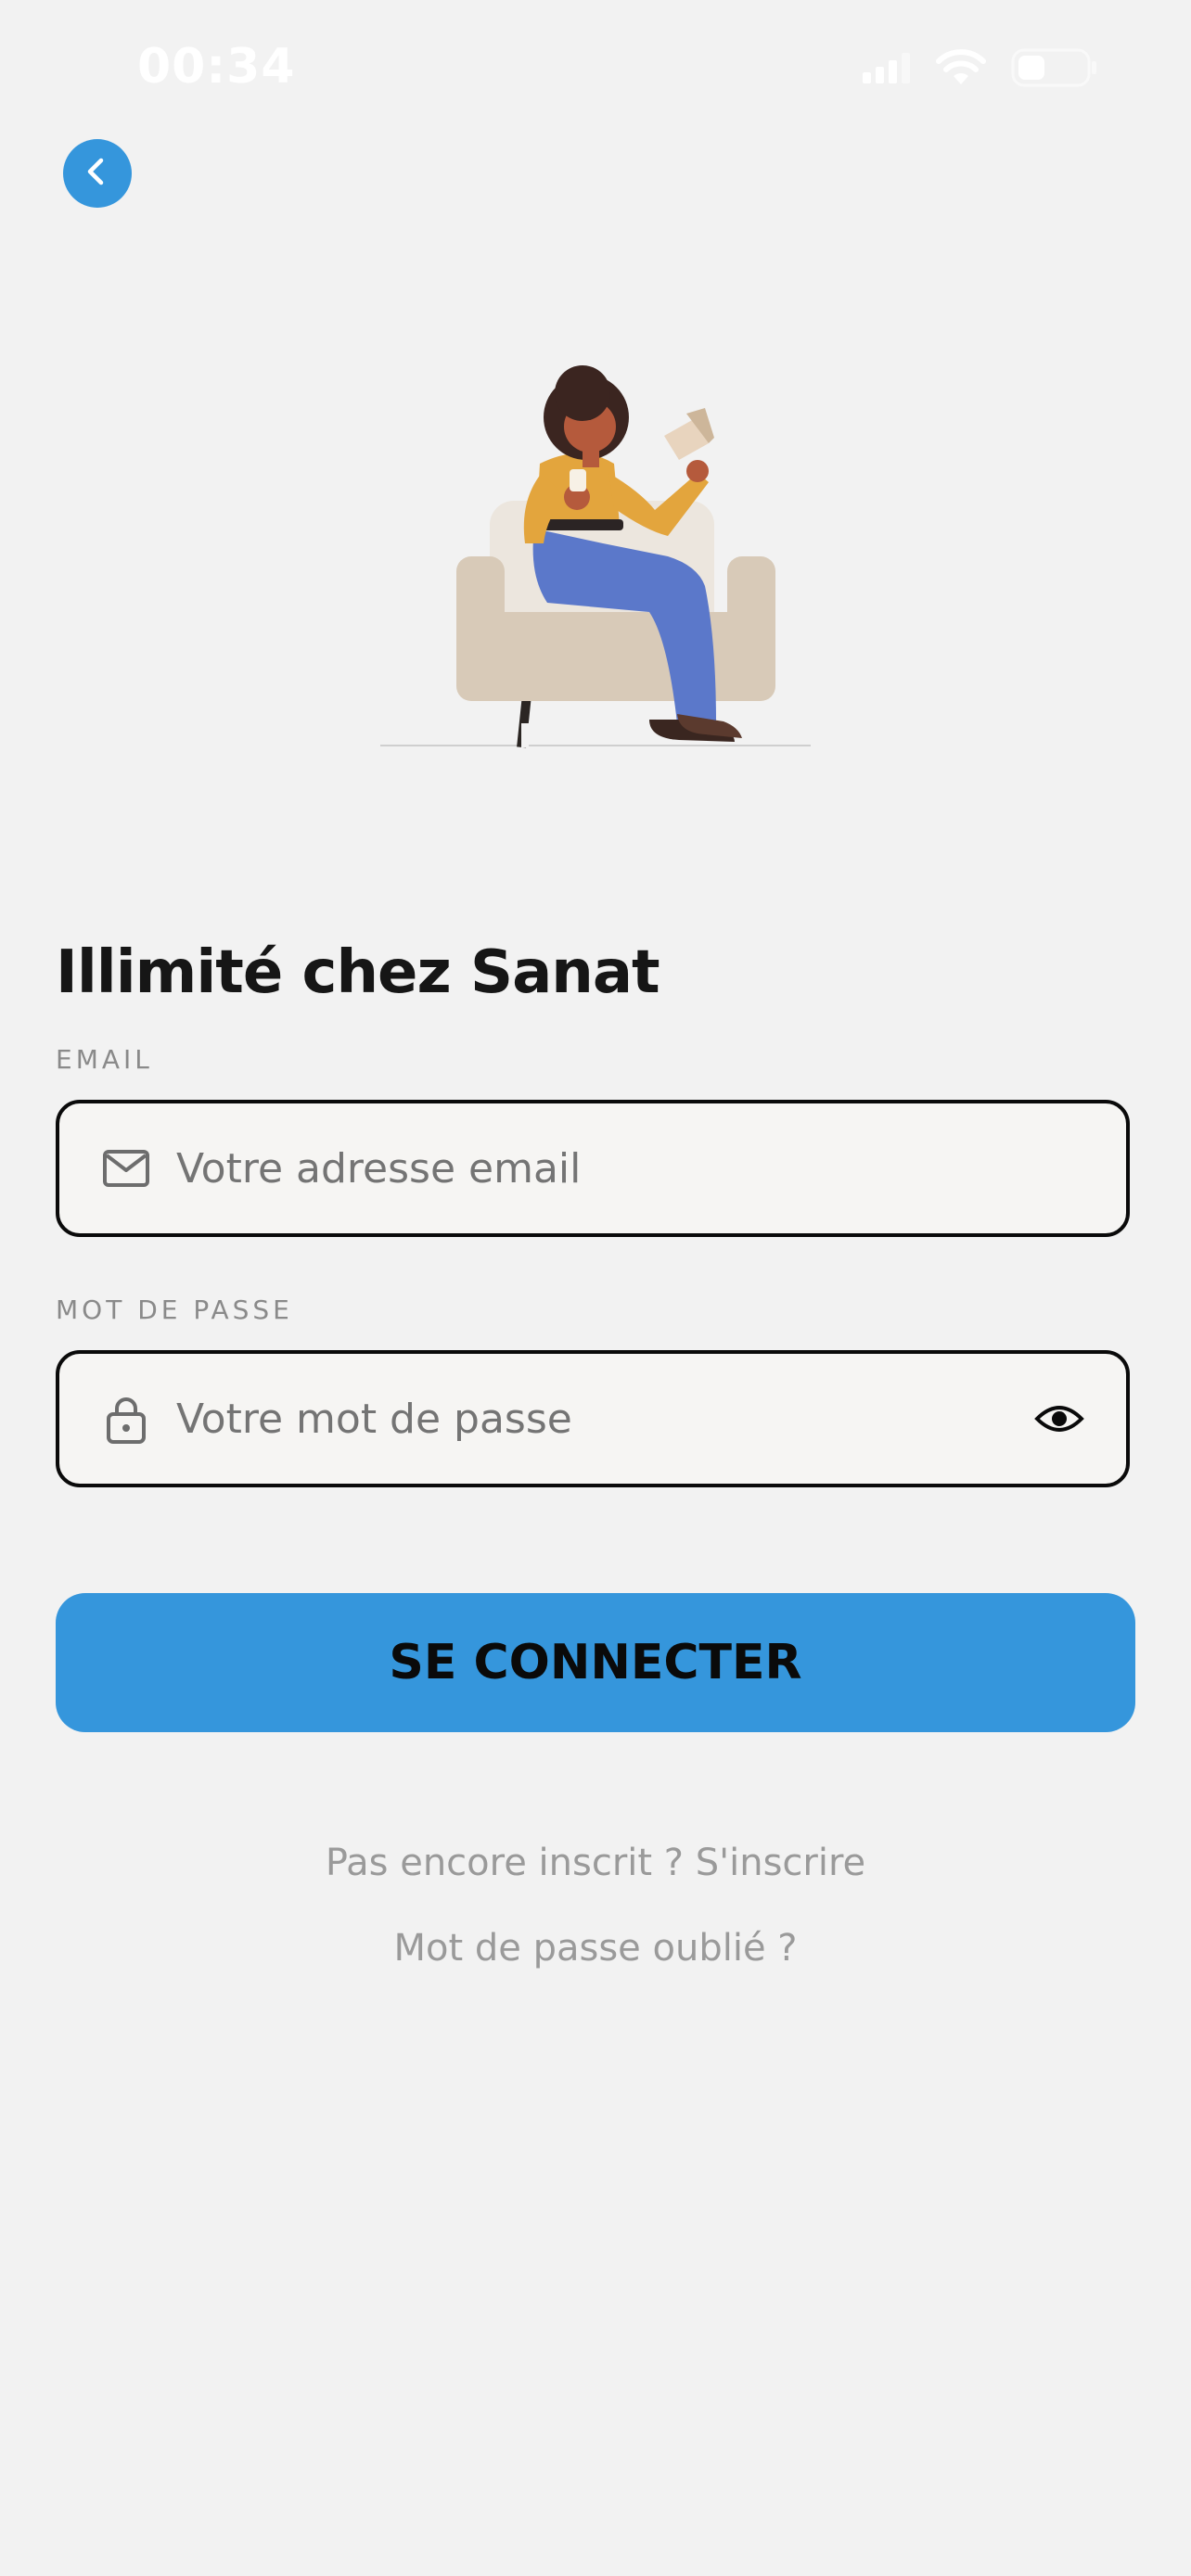 This screenshot has width=1191, height=2576. I want to click on chevron-left-icon, so click(97, 174).